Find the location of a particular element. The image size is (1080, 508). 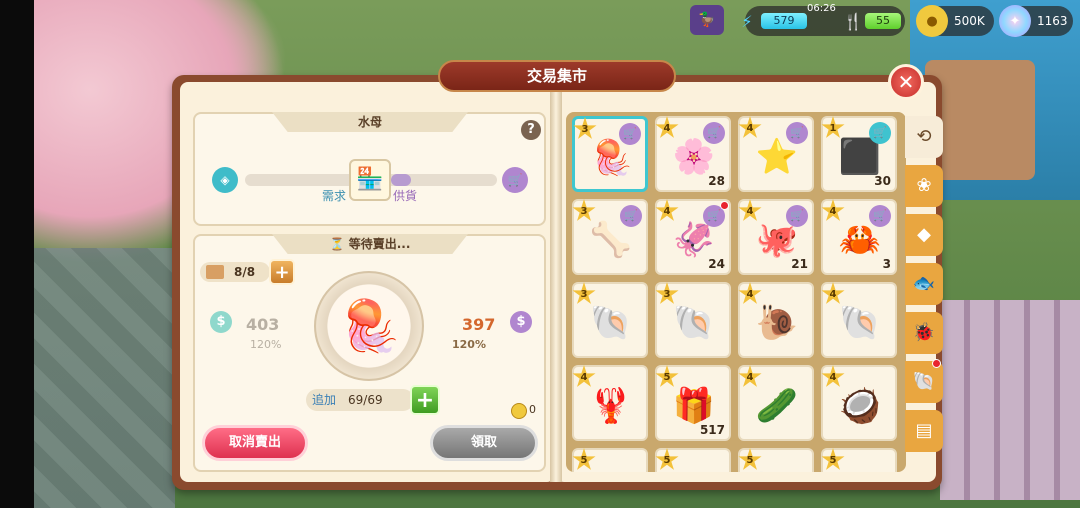

slot-icon is located at coordinates (215, 272).